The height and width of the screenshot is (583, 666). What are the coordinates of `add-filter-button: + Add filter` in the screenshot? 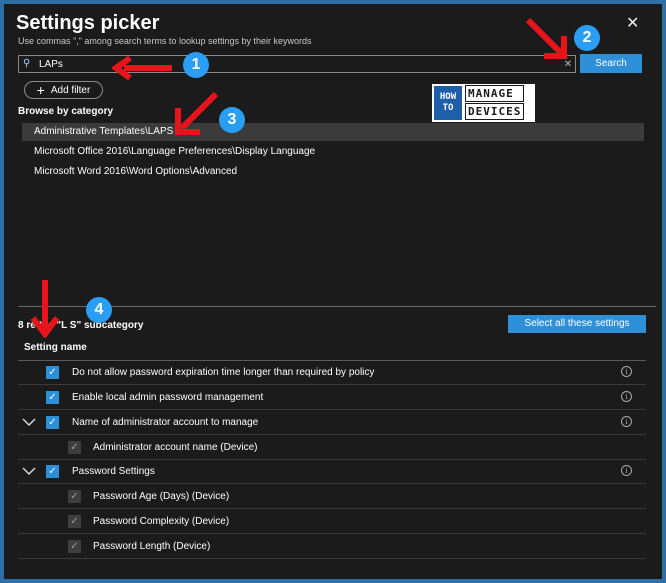 It's located at (63, 90).